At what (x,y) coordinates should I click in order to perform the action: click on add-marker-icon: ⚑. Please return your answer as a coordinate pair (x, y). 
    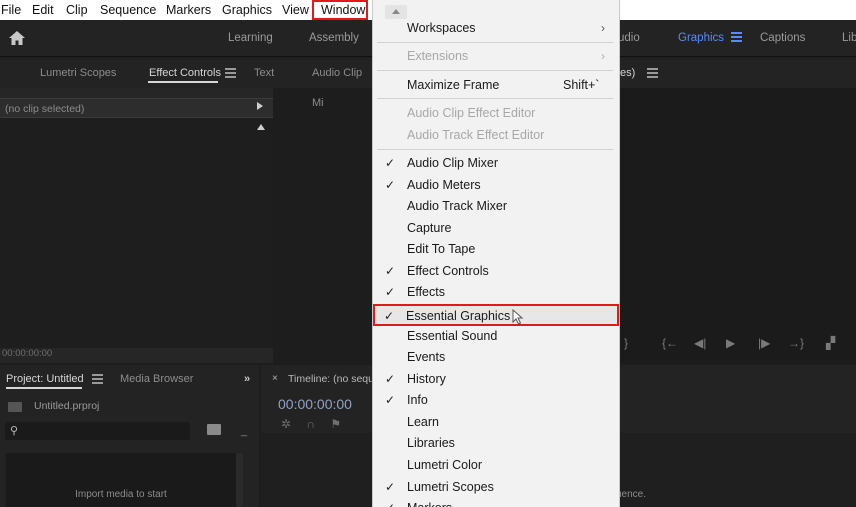
    Looking at the image, I should click on (335, 424).